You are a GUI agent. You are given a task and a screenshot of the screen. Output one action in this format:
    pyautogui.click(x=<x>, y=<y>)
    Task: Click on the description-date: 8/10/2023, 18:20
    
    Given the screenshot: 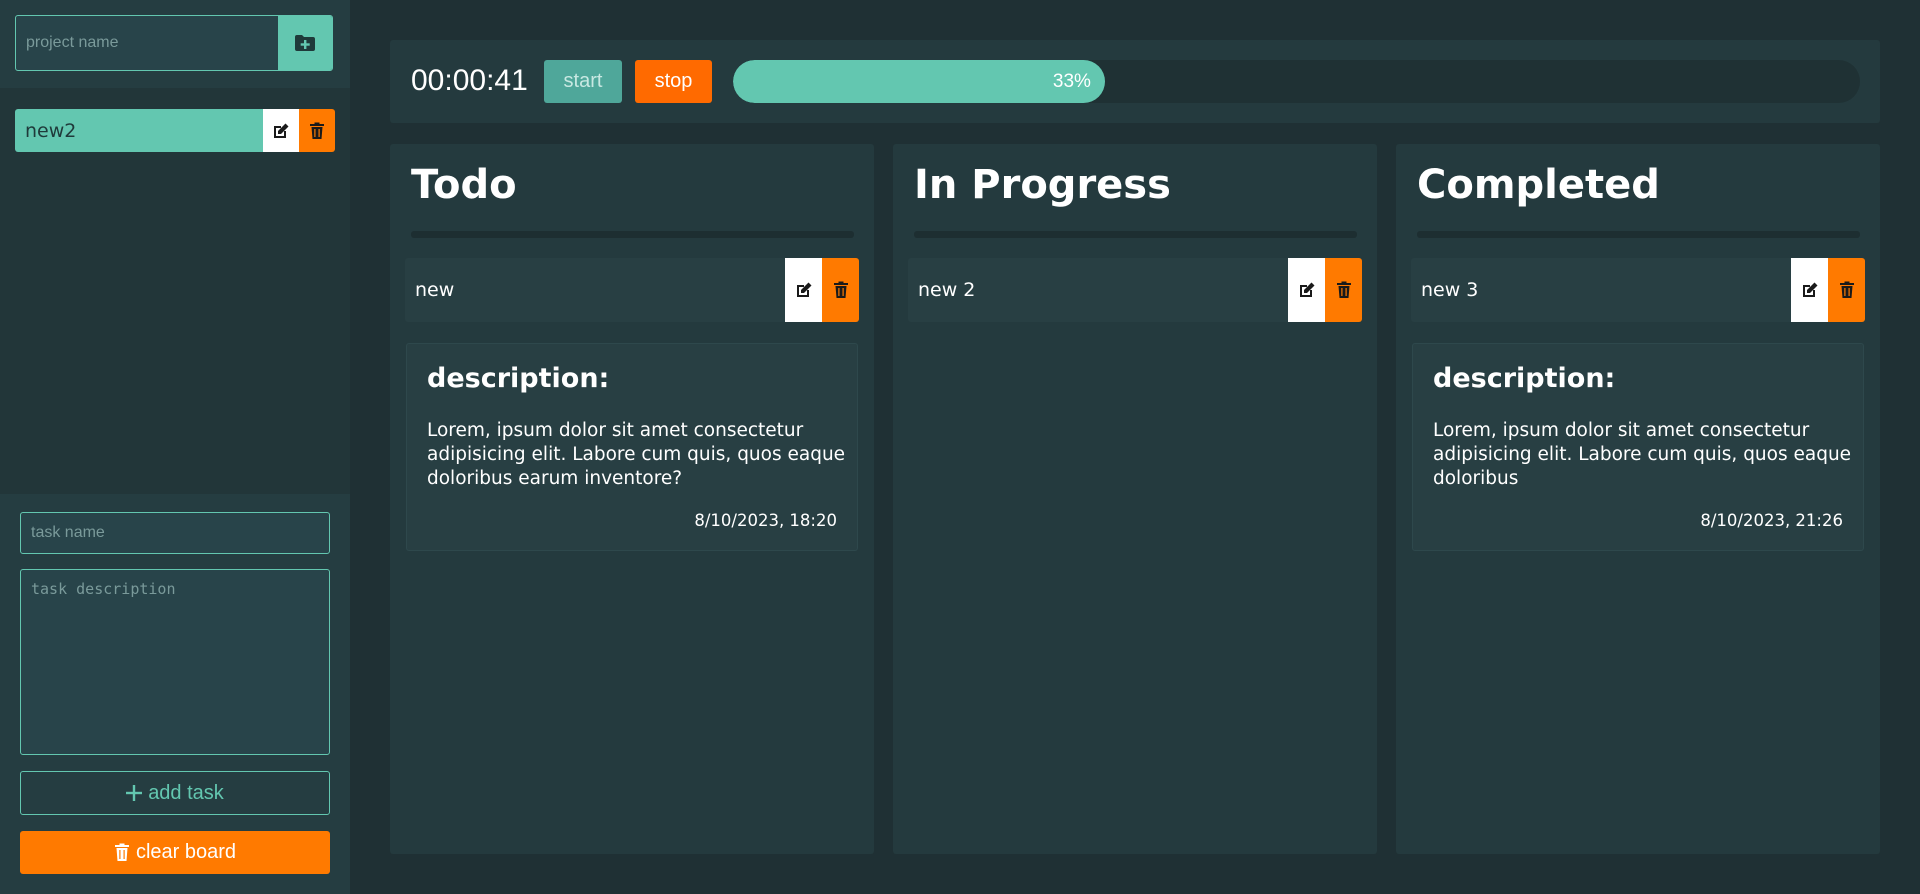 What is the action you would take?
    pyautogui.click(x=765, y=520)
    